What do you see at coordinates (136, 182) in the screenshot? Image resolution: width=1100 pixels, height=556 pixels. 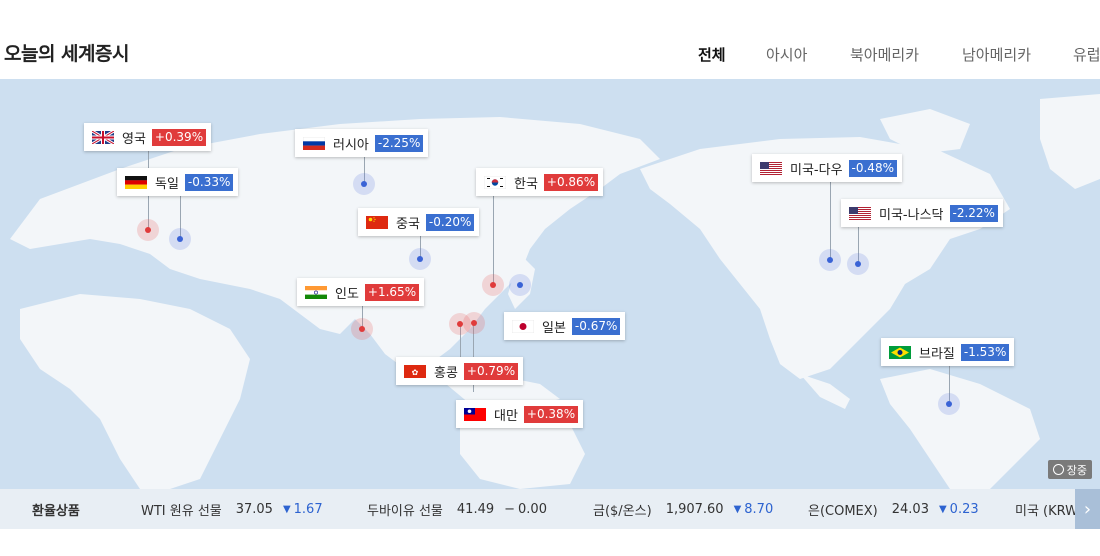 I see `germany-flag-icon` at bounding box center [136, 182].